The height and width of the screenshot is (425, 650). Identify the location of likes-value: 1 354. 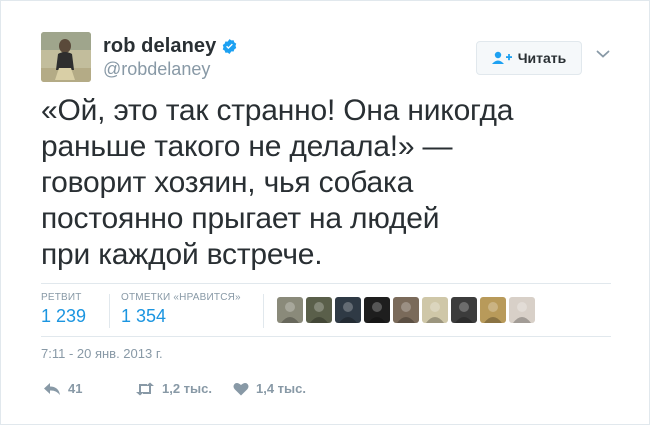
(144, 316).